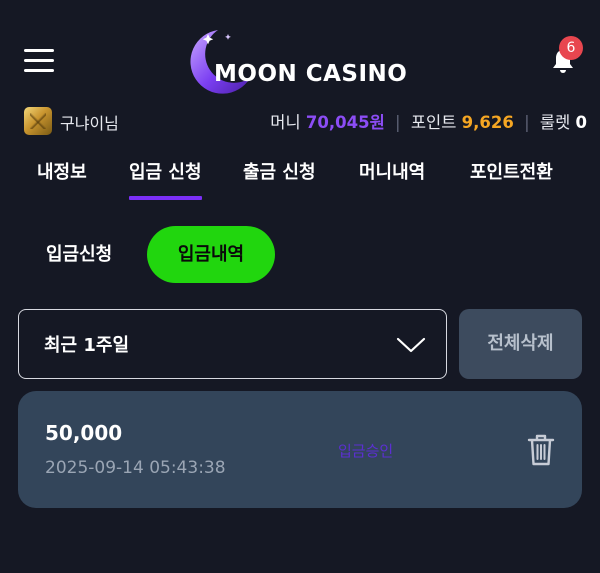  What do you see at coordinates (79, 254) in the screenshot?
I see `subtab-deposit-request: 입금신청` at bounding box center [79, 254].